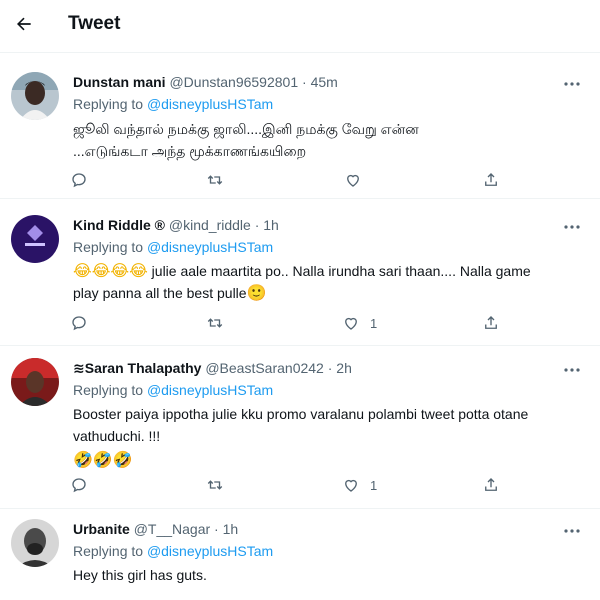  I want to click on like-button, so click(358, 180).